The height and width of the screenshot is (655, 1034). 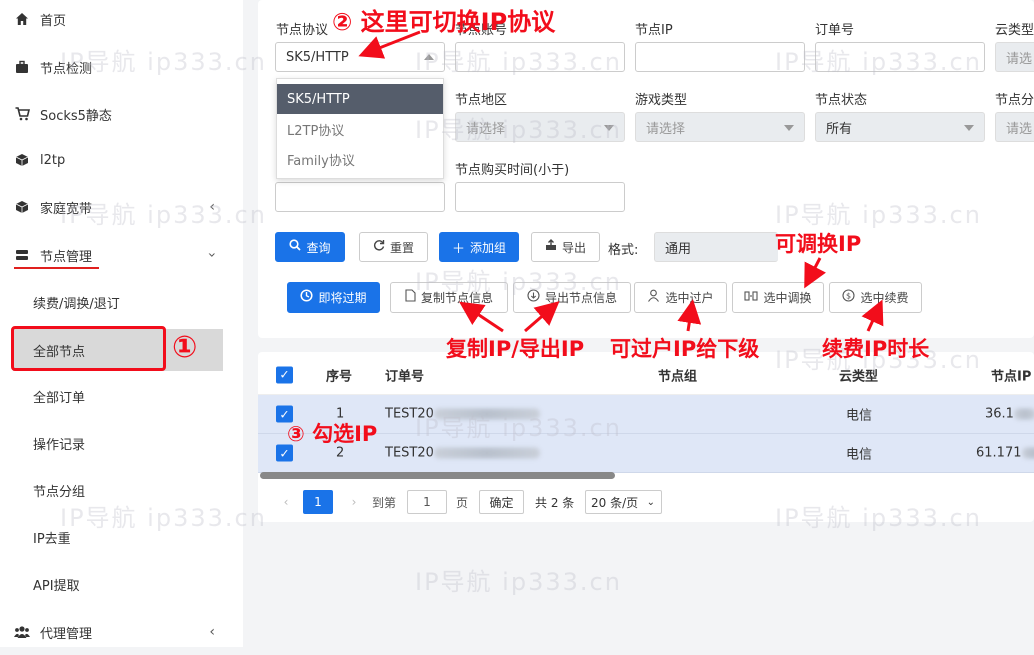 I want to click on sidebar-subitem-label: 节点分组, so click(x=59, y=490).